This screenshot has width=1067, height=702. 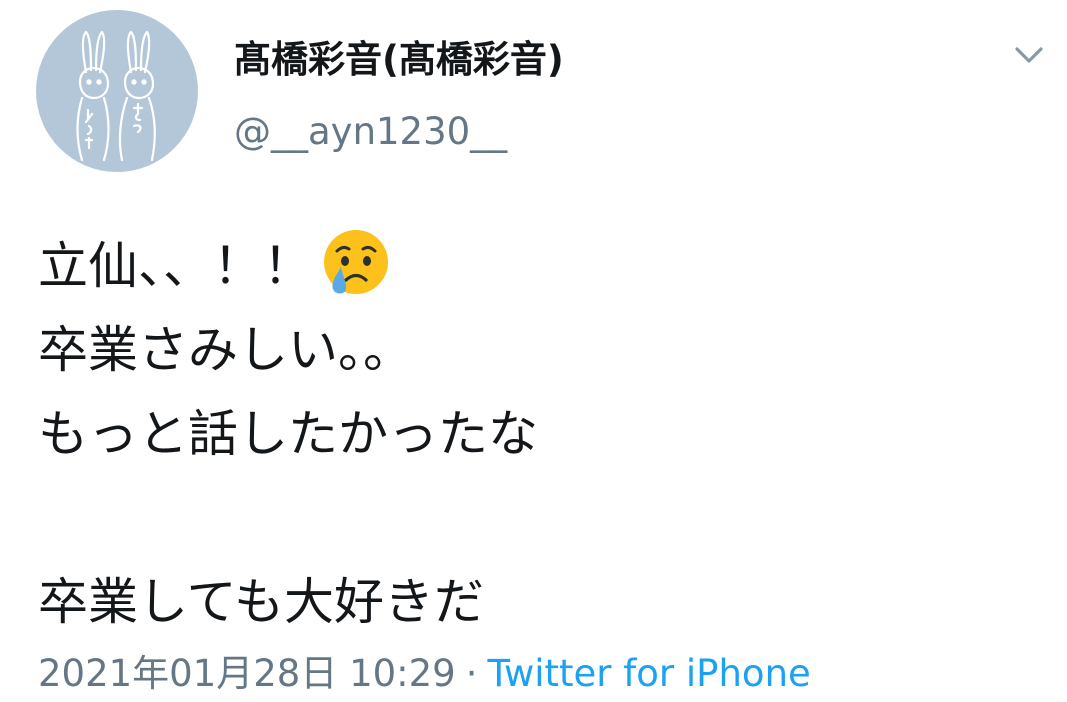 I want to click on rabbit-drawing-icon, so click(x=116, y=96).